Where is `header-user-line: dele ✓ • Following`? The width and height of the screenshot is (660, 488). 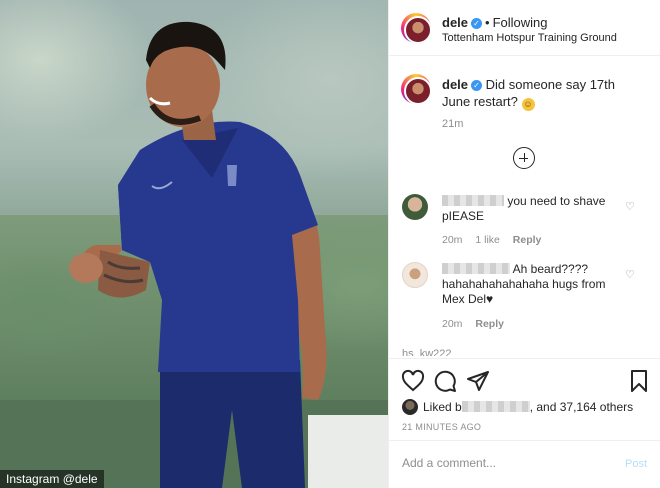
header-user-line: dele ✓ • Following is located at coordinates (495, 22).